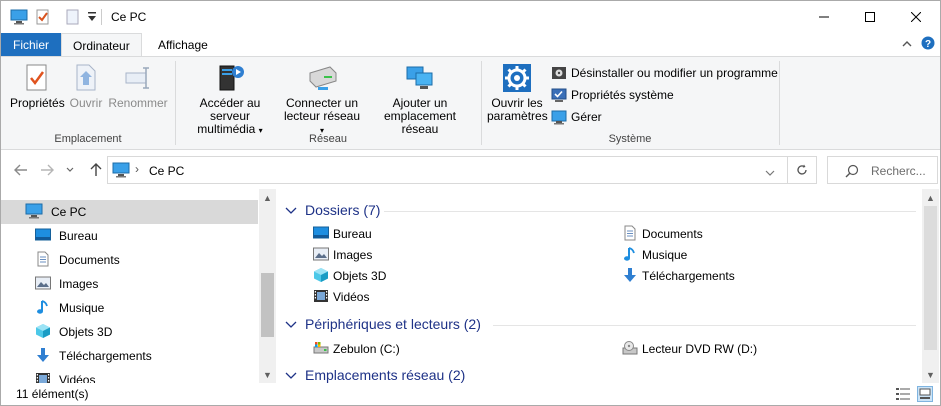 This screenshot has height=406, width=941. I want to click on open-settings-button: Ouvrir les paramètres, so click(517, 93).